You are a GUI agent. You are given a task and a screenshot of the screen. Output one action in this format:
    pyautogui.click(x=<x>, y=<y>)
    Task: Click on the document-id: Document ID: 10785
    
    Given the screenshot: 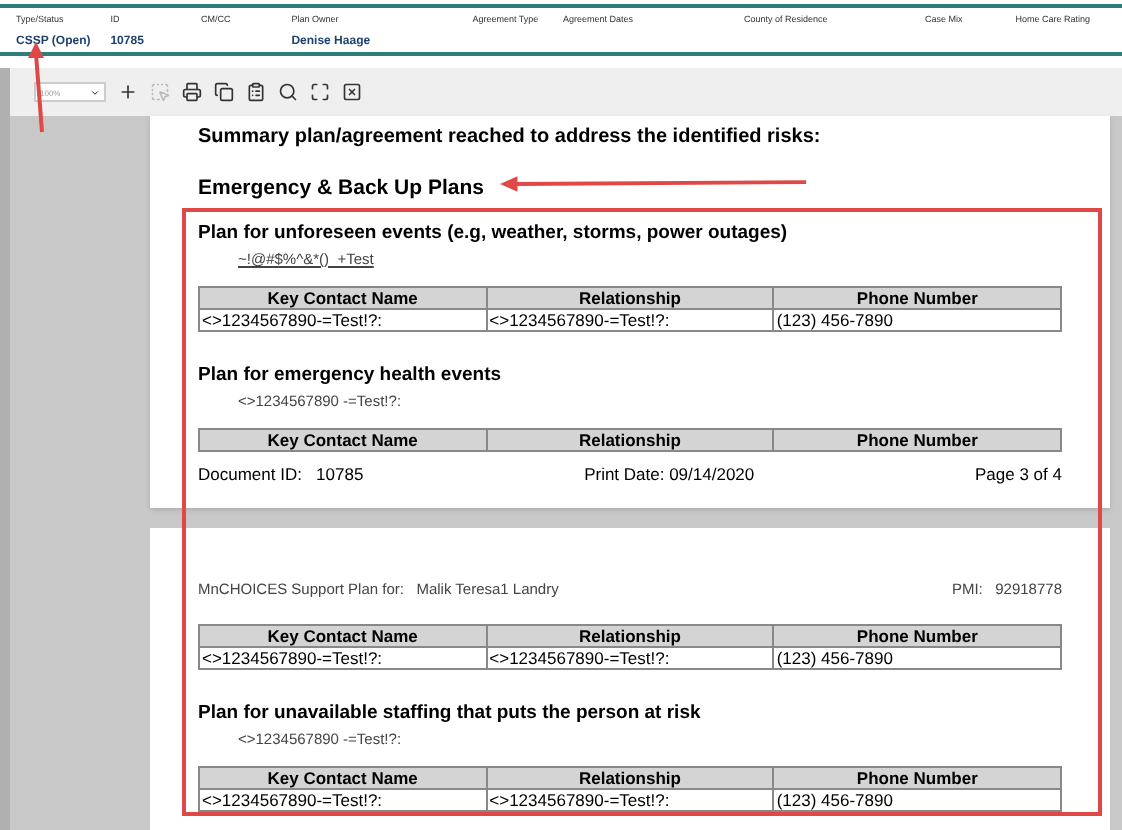 What is the action you would take?
    pyautogui.click(x=281, y=474)
    